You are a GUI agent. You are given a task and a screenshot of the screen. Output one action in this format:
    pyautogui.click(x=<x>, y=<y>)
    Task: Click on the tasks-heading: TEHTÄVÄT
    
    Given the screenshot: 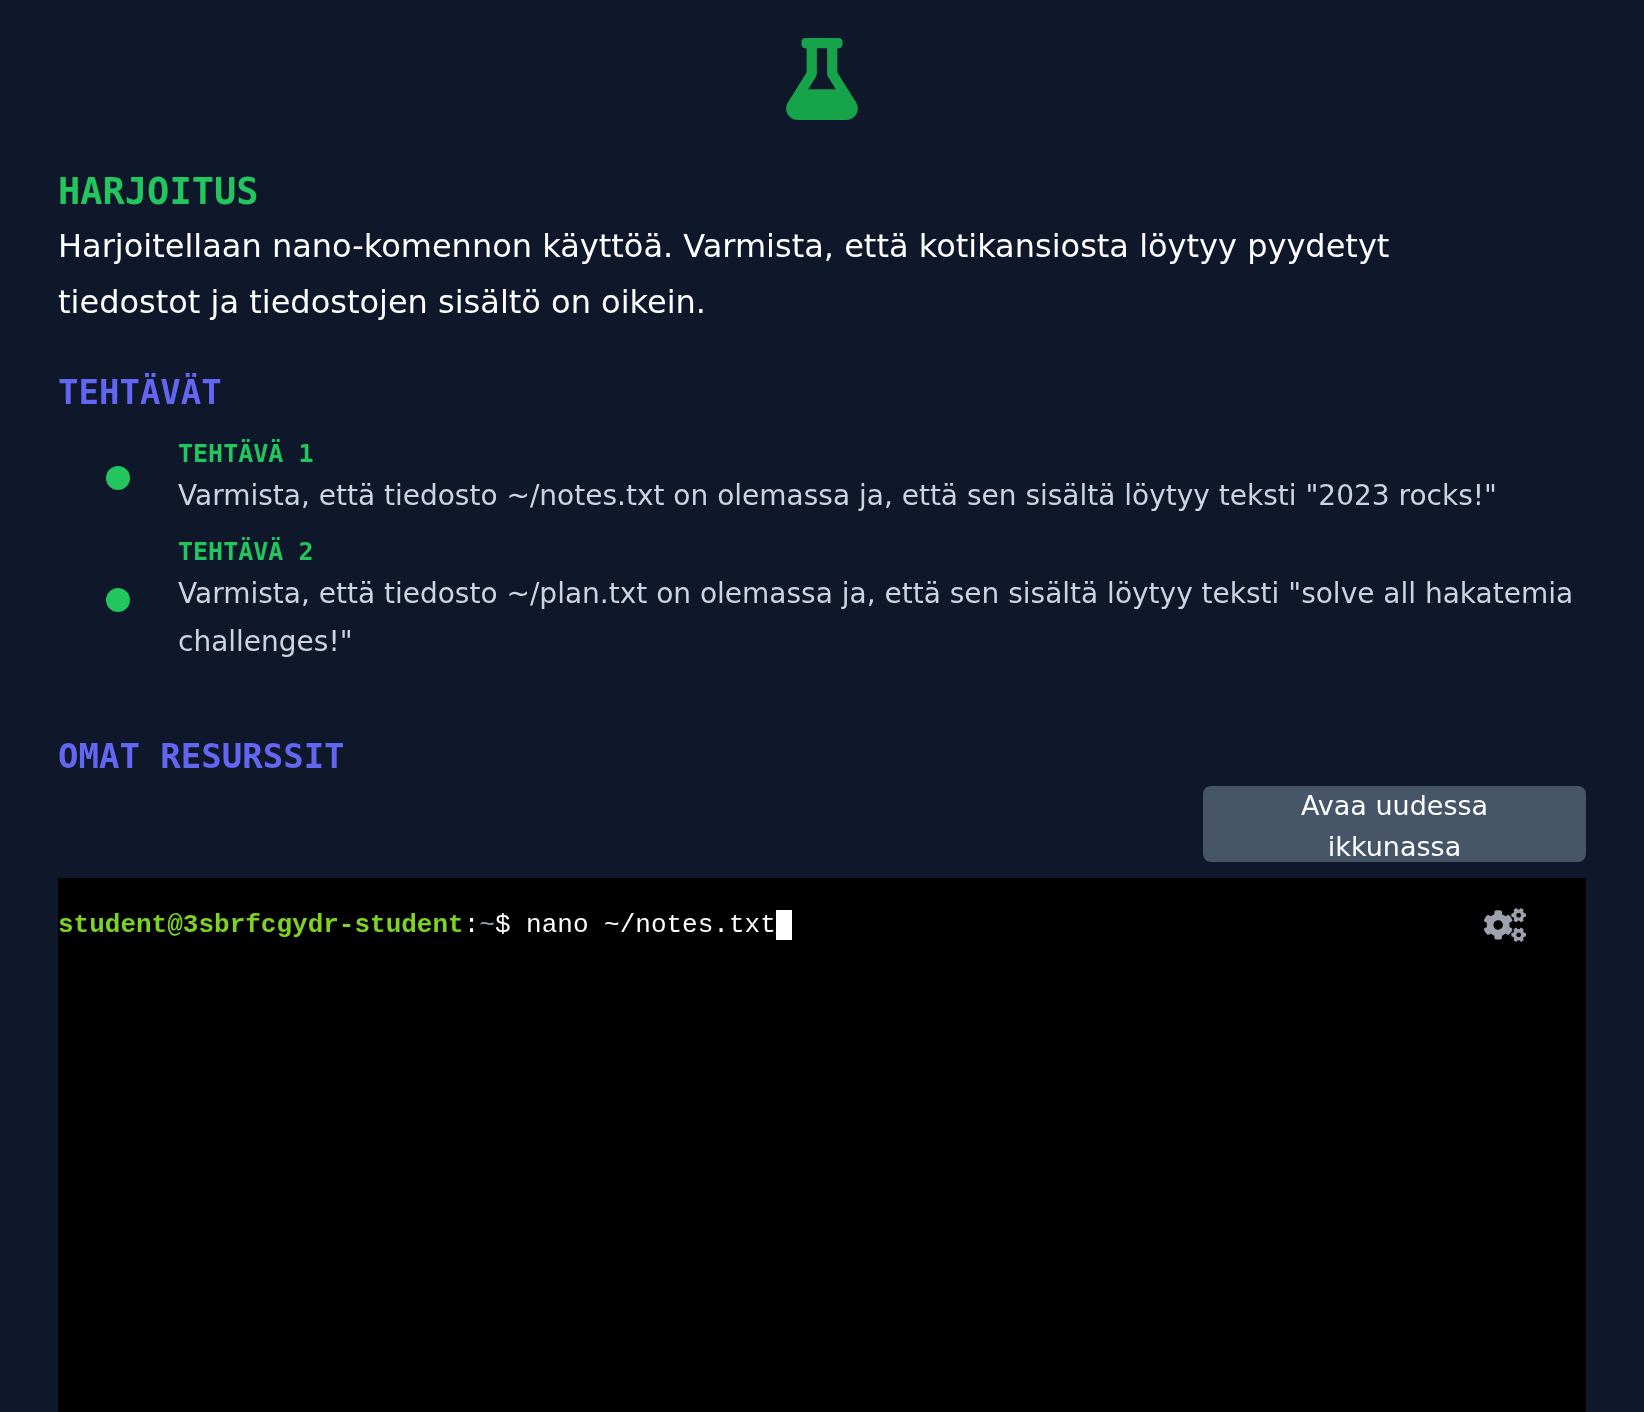 What is the action you would take?
    pyautogui.click(x=140, y=392)
    